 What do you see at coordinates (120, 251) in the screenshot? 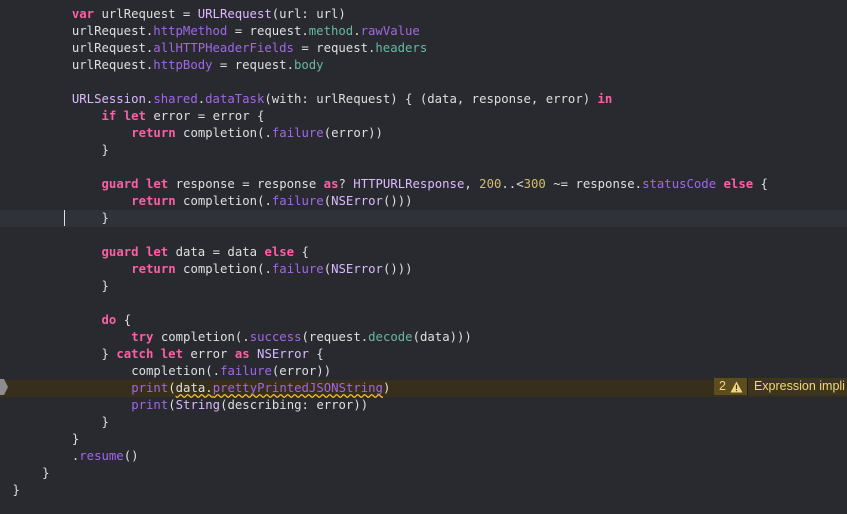
I see `code-token: guard` at bounding box center [120, 251].